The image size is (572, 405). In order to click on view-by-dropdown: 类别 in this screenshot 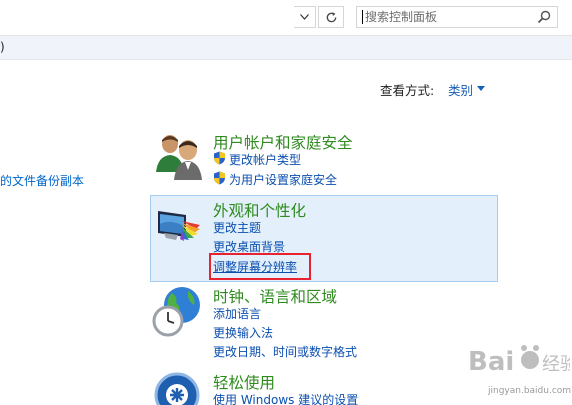, I will do `click(460, 89)`.